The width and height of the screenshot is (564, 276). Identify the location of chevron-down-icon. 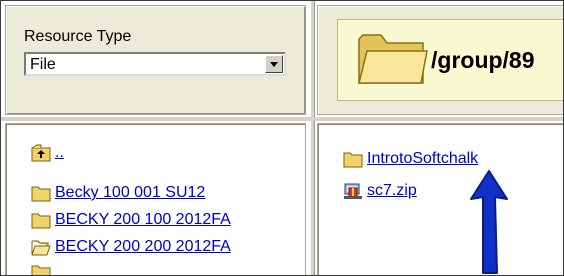
(274, 64).